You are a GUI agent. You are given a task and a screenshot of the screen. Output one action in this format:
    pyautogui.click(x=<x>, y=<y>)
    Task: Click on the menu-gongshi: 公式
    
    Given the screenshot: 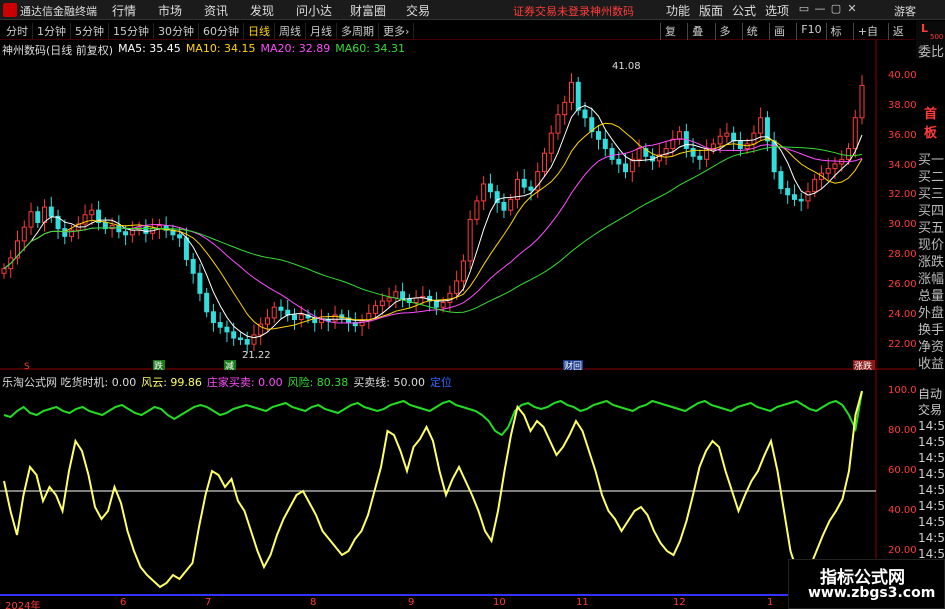 What is the action you would take?
    pyautogui.click(x=744, y=10)
    